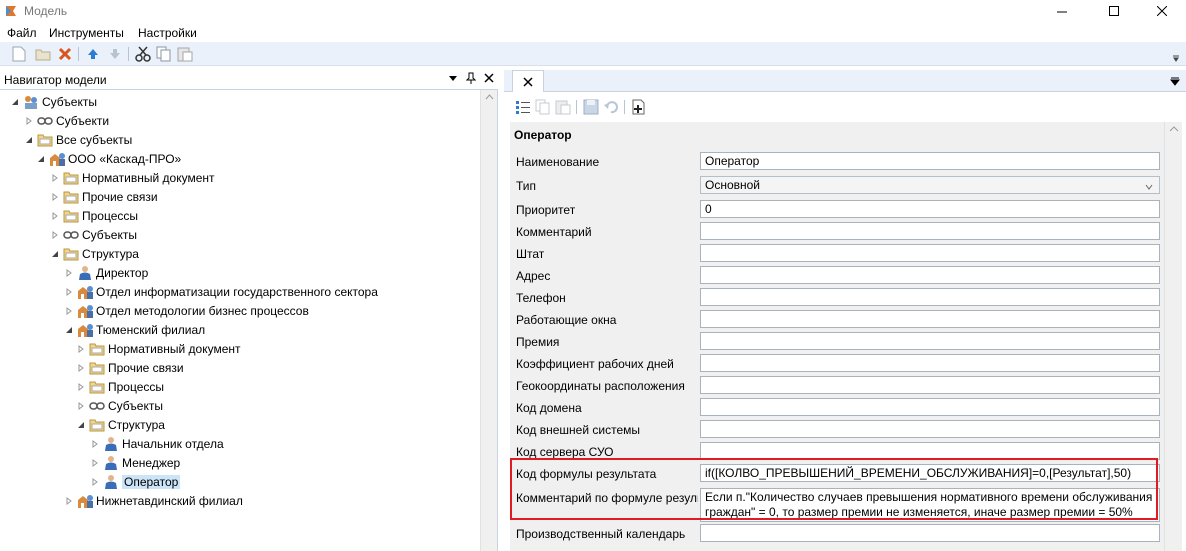 The width and height of the screenshot is (1186, 551). I want to click on open-button, so click(43, 54).